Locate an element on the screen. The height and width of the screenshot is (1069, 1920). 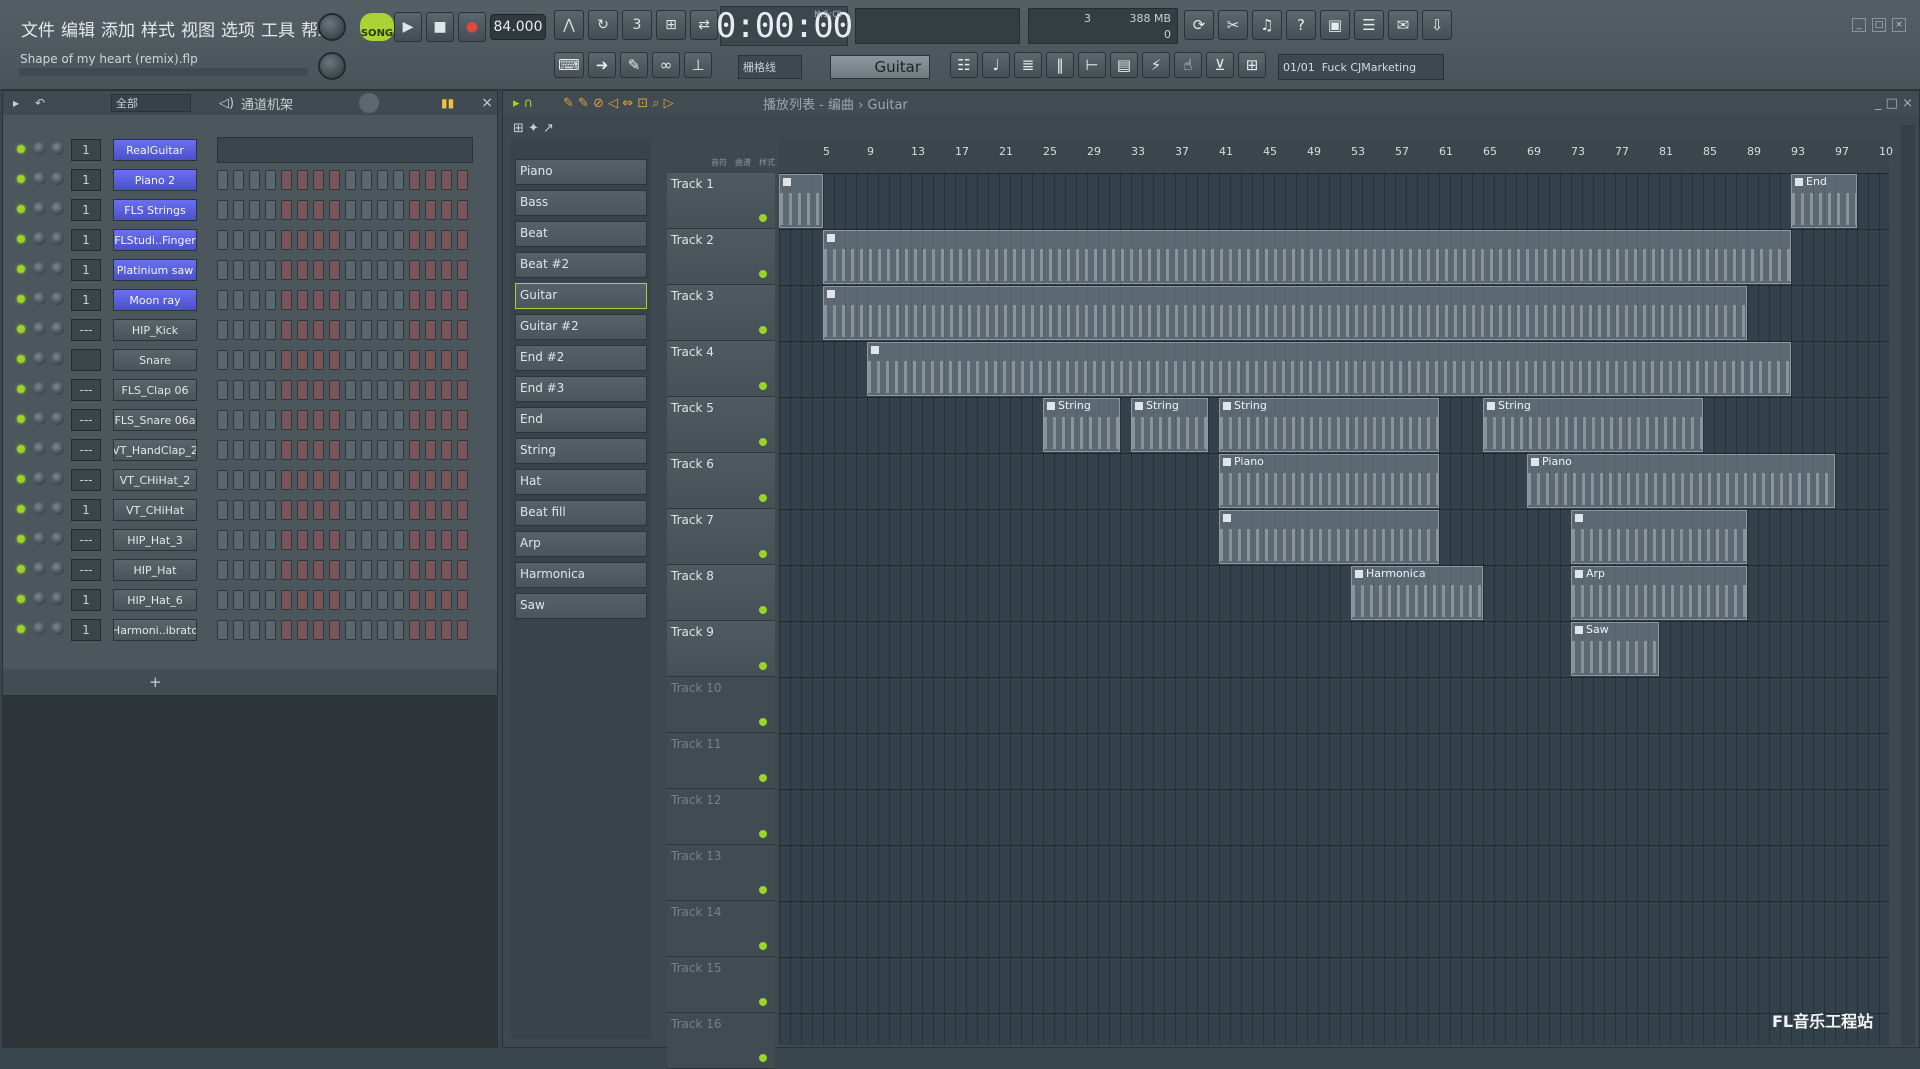
channel-name-button: VT_CHiHat_2 is located at coordinates (155, 480).